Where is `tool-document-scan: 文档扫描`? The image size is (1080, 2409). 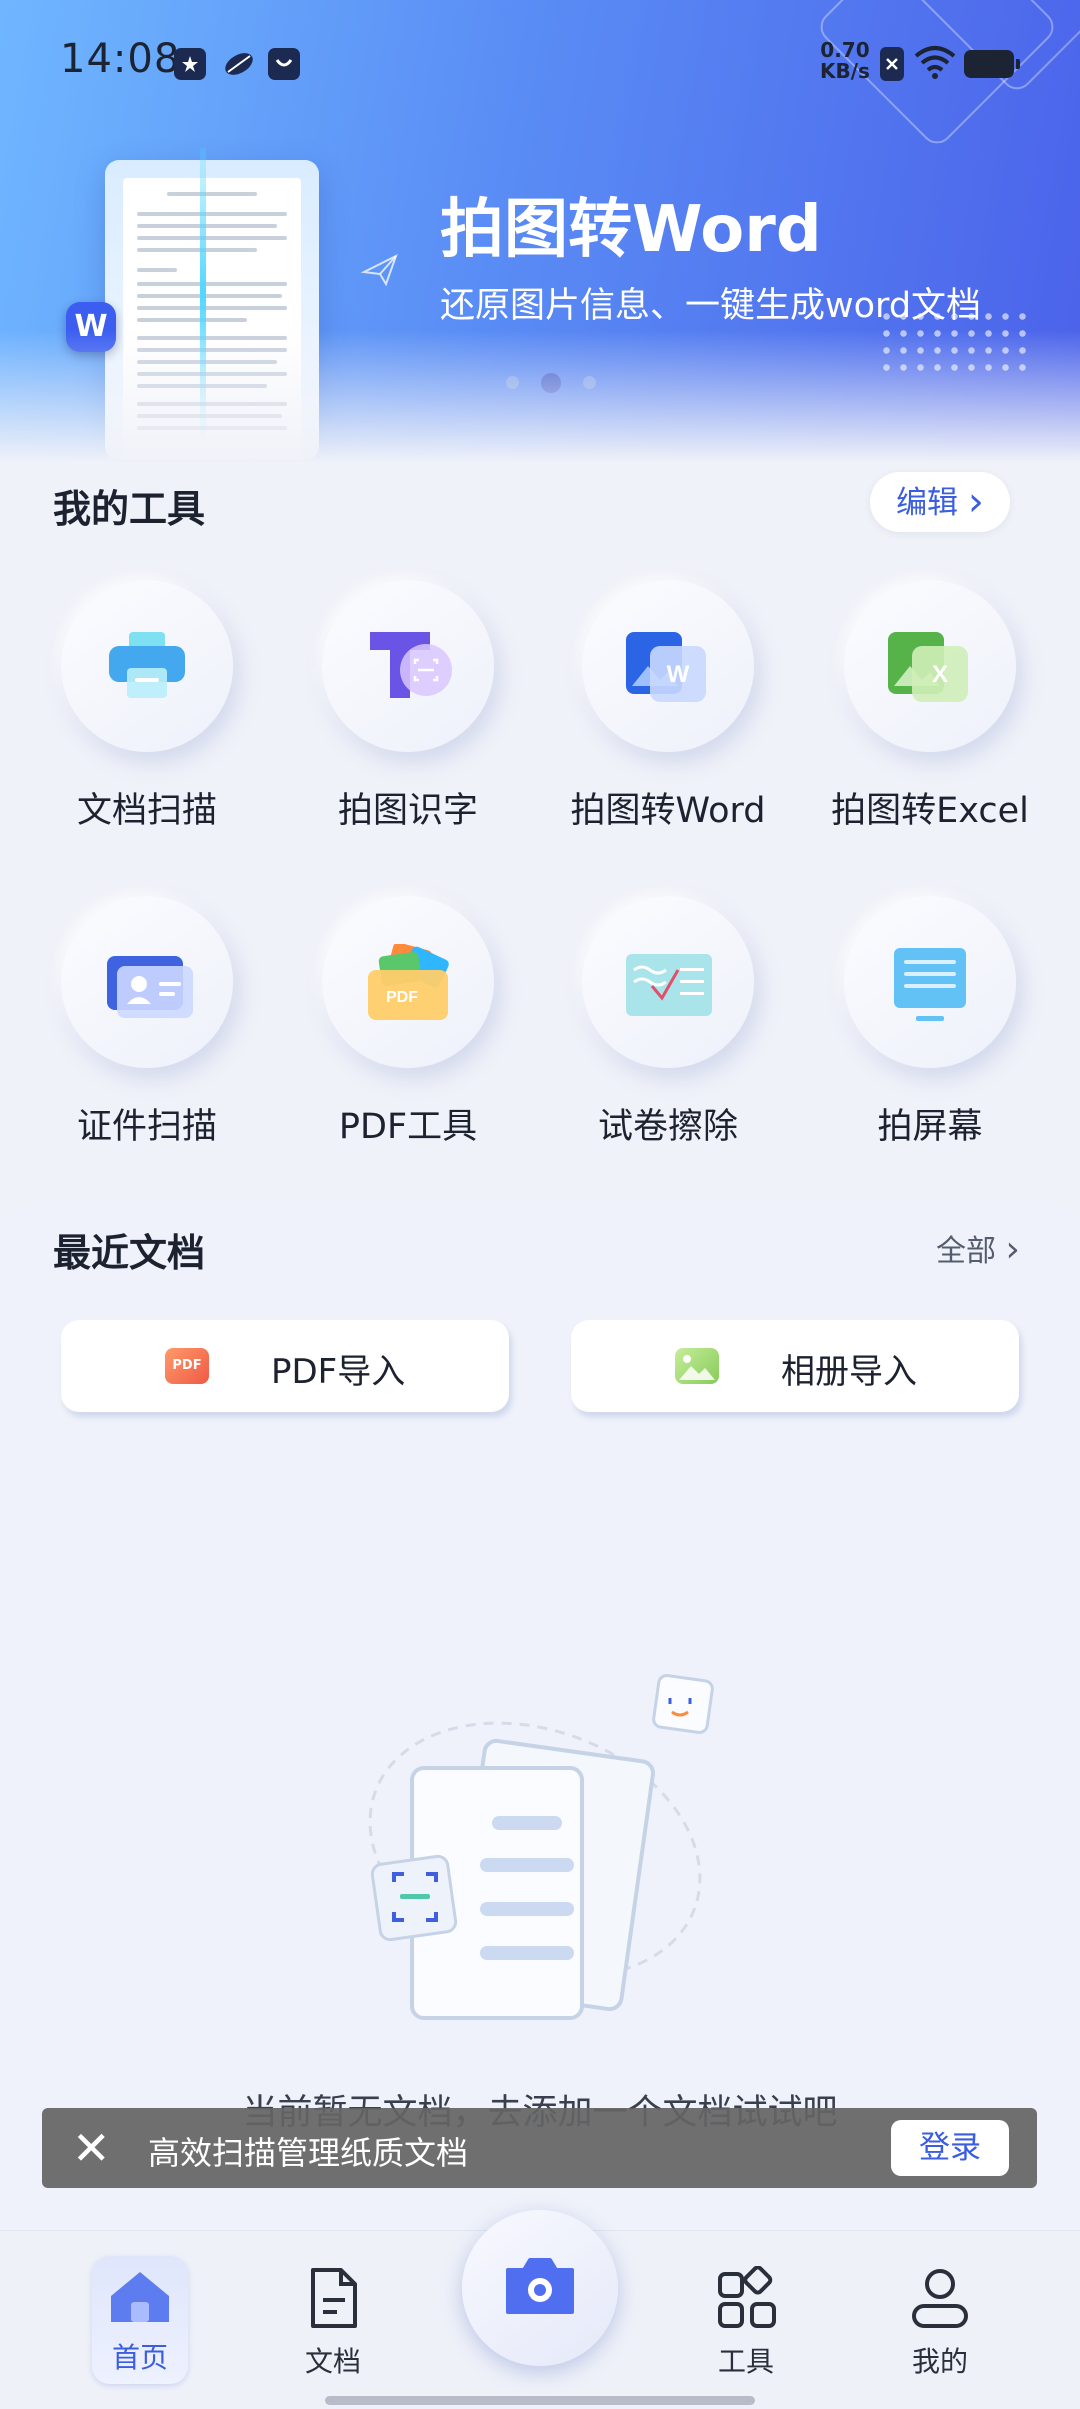
tool-document-scan: 文档扫描 is located at coordinates (147, 706).